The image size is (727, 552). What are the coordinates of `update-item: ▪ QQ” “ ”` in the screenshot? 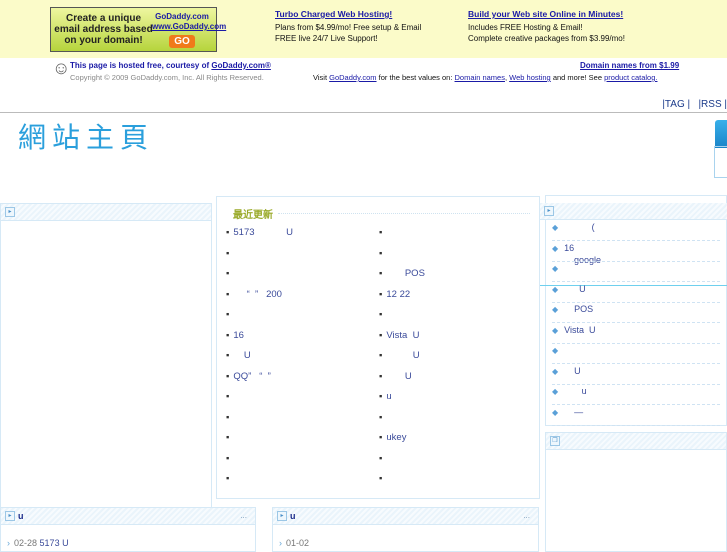 It's located at (248, 376).